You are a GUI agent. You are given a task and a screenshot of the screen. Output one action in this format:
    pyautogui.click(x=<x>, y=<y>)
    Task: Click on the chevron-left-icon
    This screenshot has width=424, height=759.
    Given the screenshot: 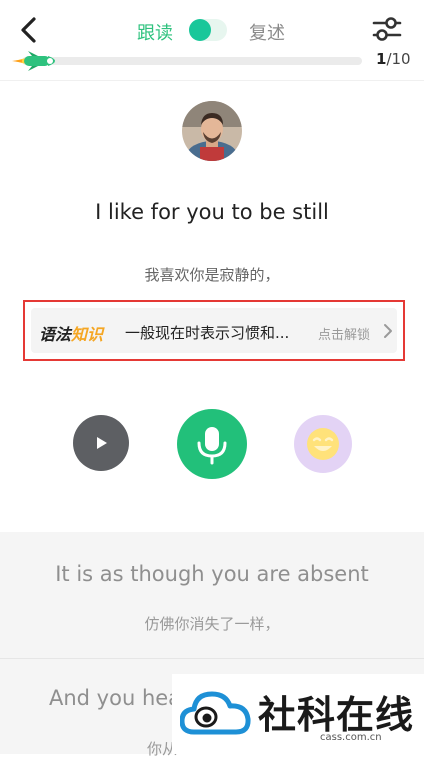 What is the action you would take?
    pyautogui.click(x=28, y=30)
    